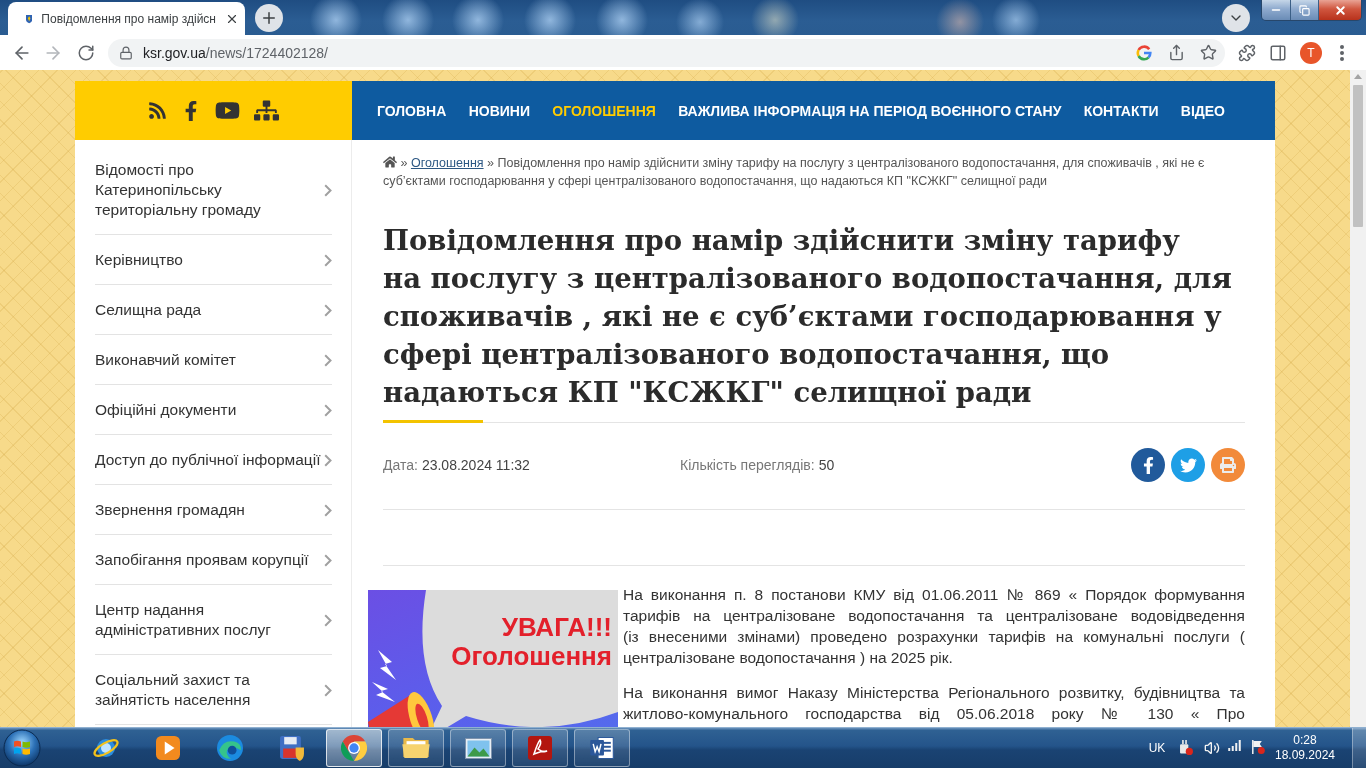 This screenshot has height=768, width=1366. What do you see at coordinates (230, 748) in the screenshot?
I see `wave-circle-icon` at bounding box center [230, 748].